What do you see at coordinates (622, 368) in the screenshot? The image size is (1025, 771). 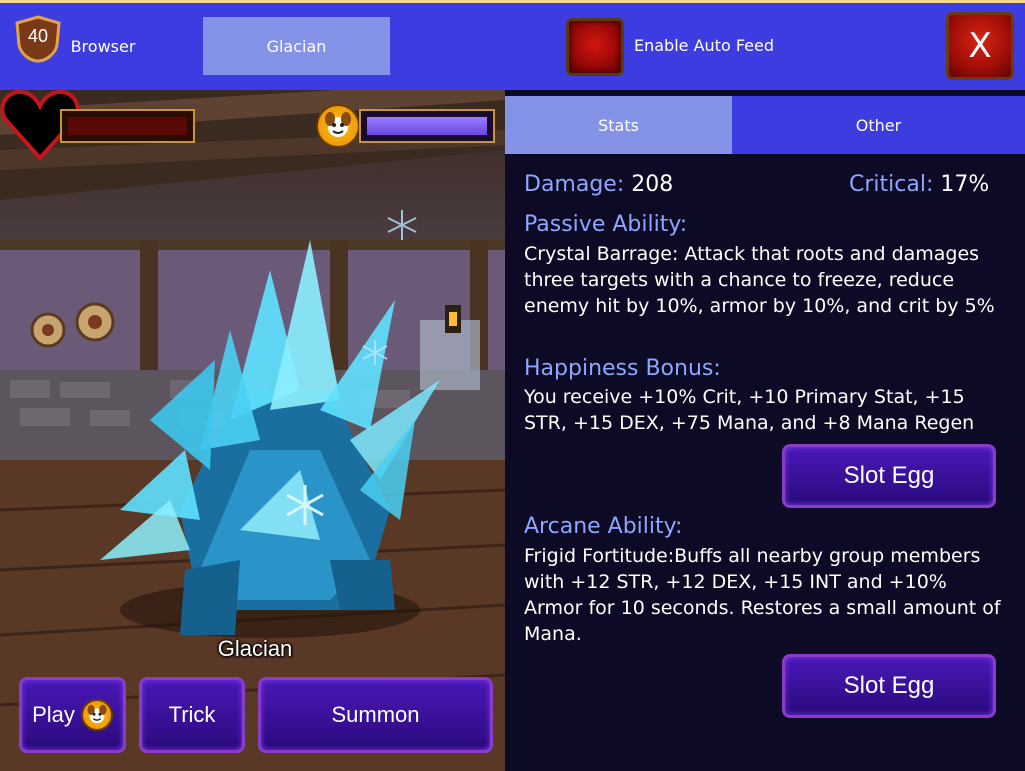 I see `happiness-bonus-title: Happiness Bonus:` at bounding box center [622, 368].